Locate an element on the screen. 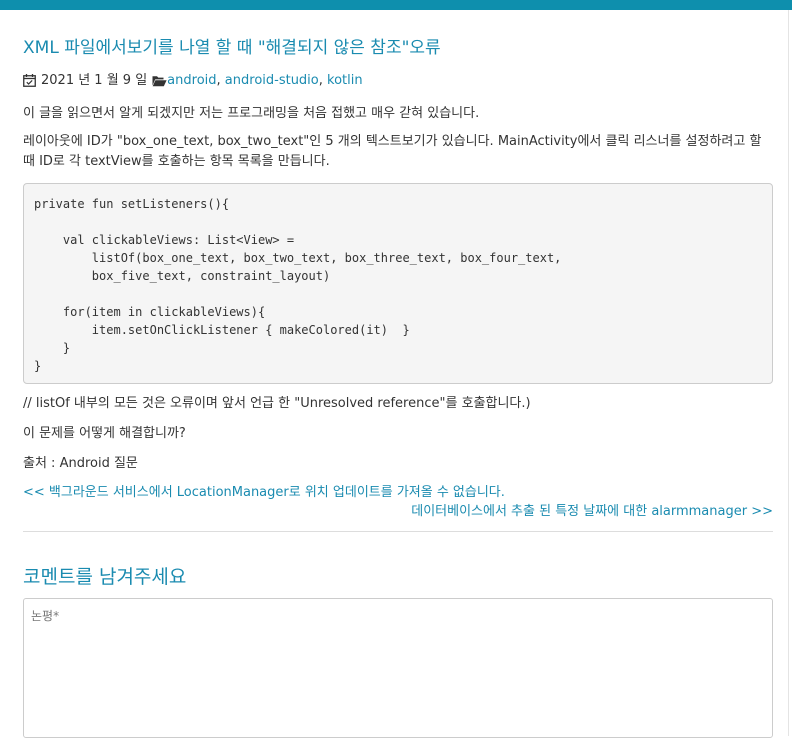  top-accent-bar is located at coordinates (396, 5).